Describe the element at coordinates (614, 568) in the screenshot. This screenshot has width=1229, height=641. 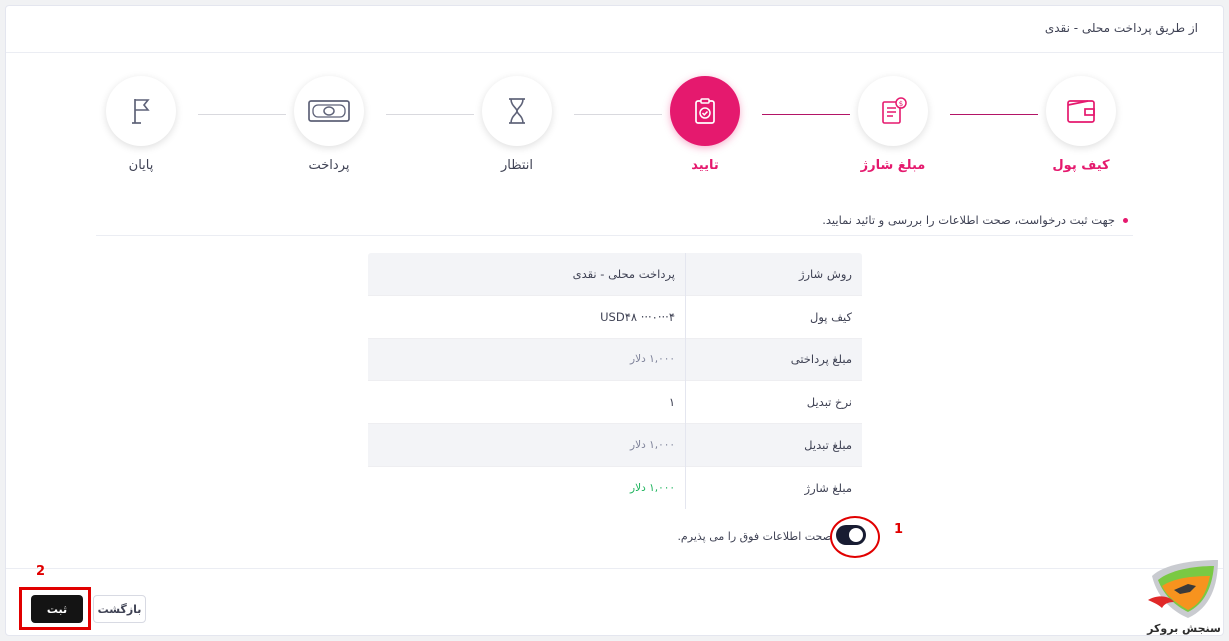
I see `footer-divider` at that location.